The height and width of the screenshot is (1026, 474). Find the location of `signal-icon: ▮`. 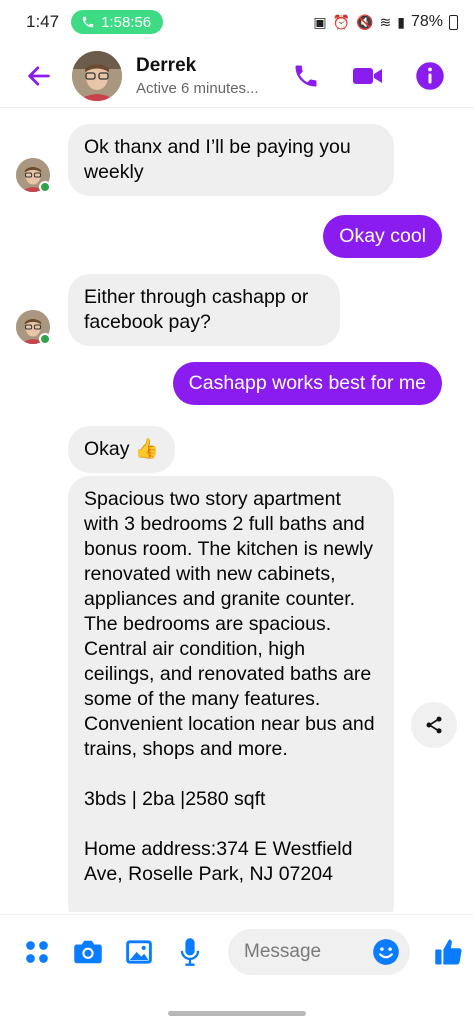

signal-icon: ▮ is located at coordinates (401, 21).